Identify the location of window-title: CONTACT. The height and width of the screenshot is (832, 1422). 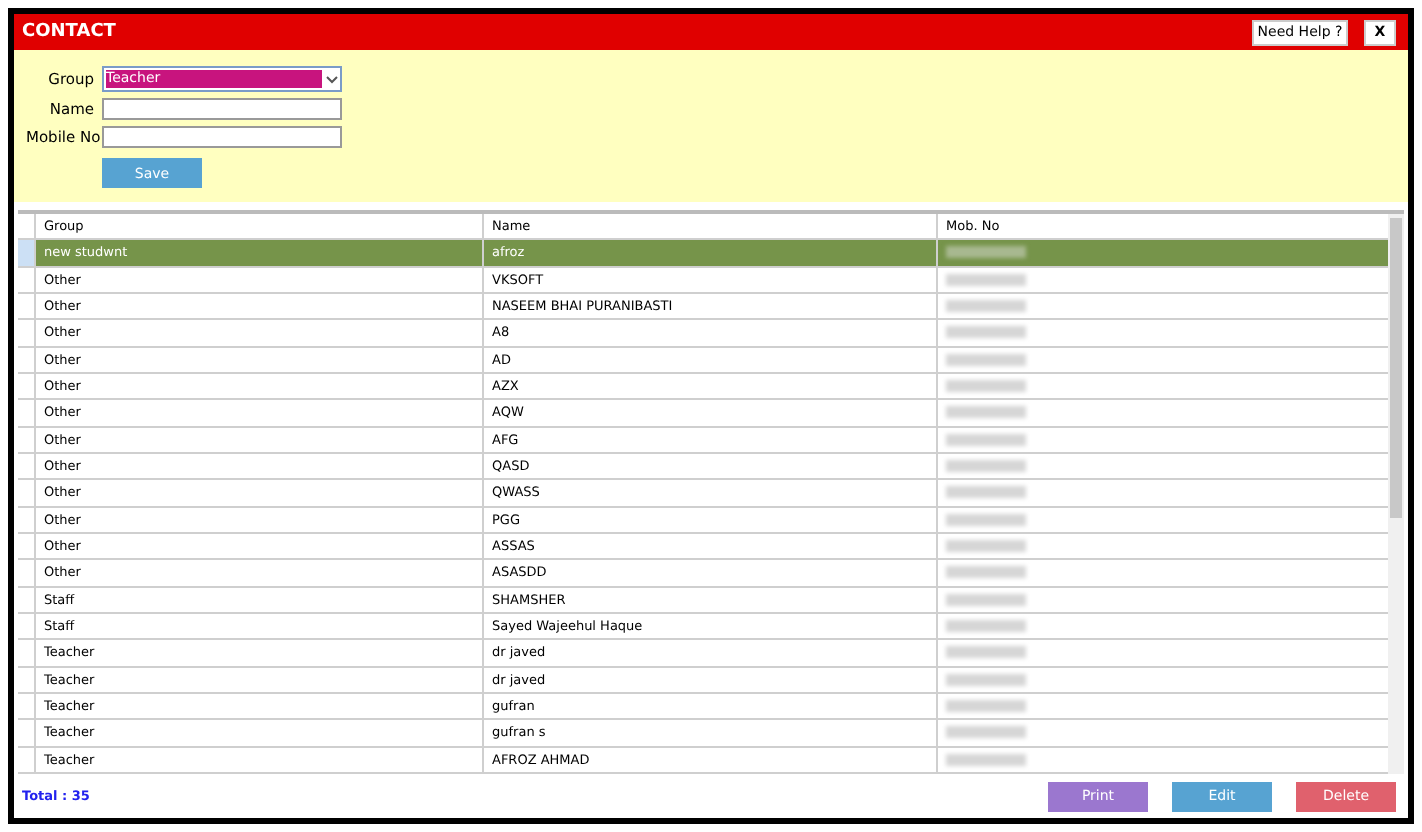
(70, 32).